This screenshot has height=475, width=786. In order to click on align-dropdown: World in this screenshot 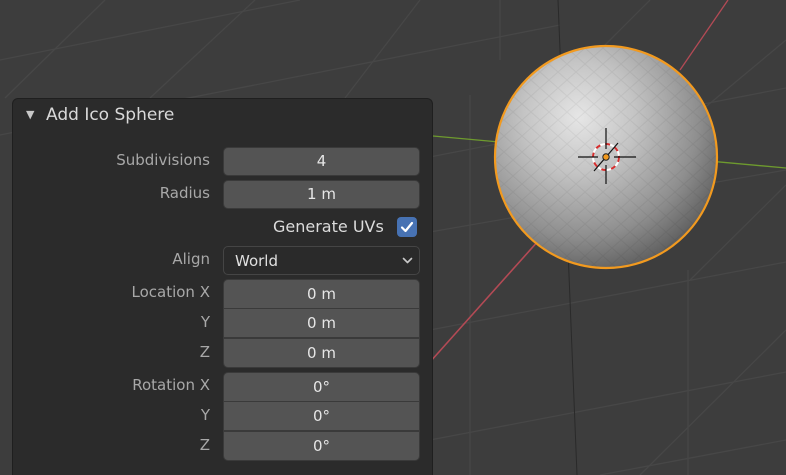, I will do `click(321, 260)`.